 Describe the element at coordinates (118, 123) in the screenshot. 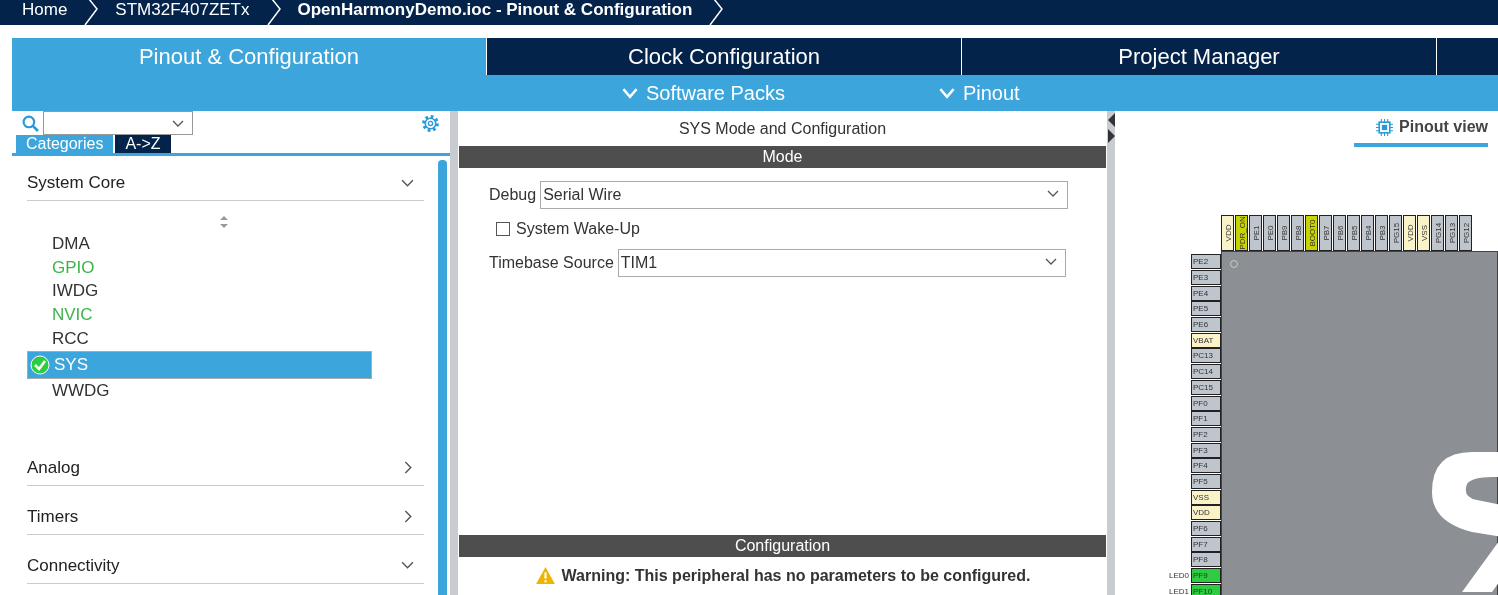

I see `search-combo-field` at that location.